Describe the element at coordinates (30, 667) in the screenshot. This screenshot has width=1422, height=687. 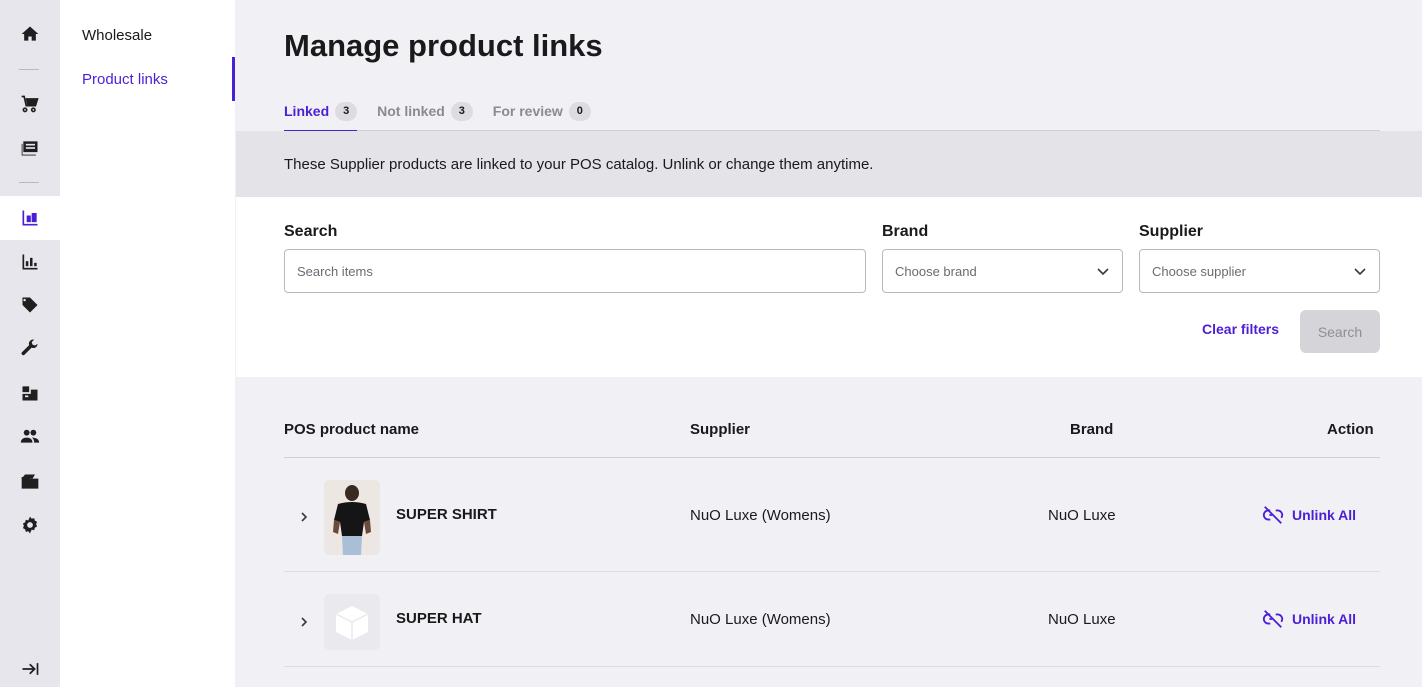
I see `collapse-icon` at that location.